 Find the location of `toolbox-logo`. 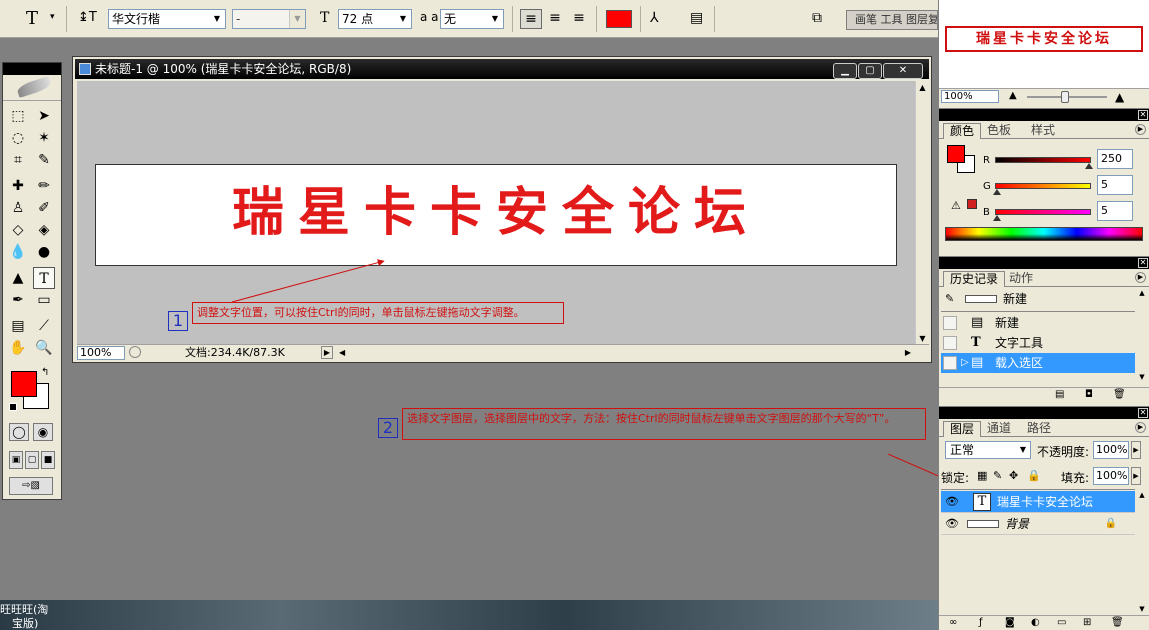

toolbox-logo is located at coordinates (32, 88).